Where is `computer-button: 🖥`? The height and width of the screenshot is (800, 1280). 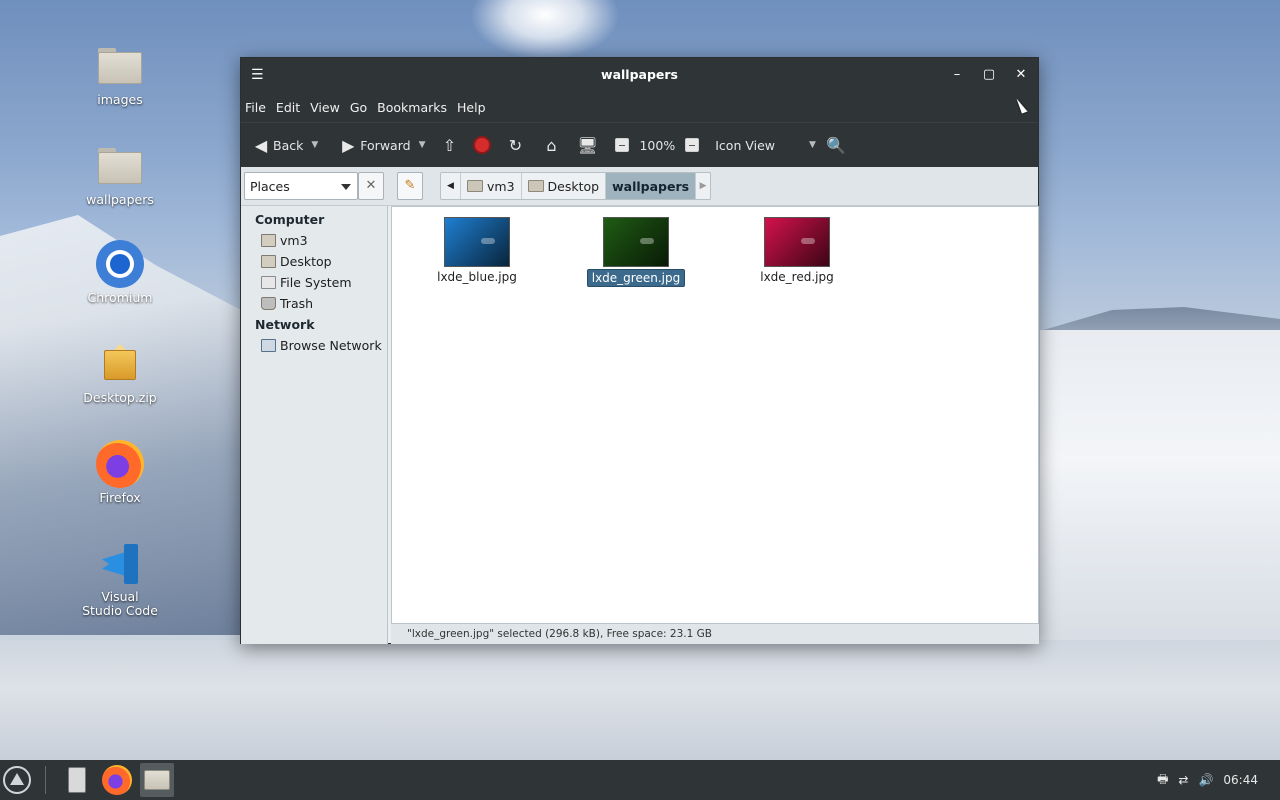 computer-button: 🖥 is located at coordinates (587, 145).